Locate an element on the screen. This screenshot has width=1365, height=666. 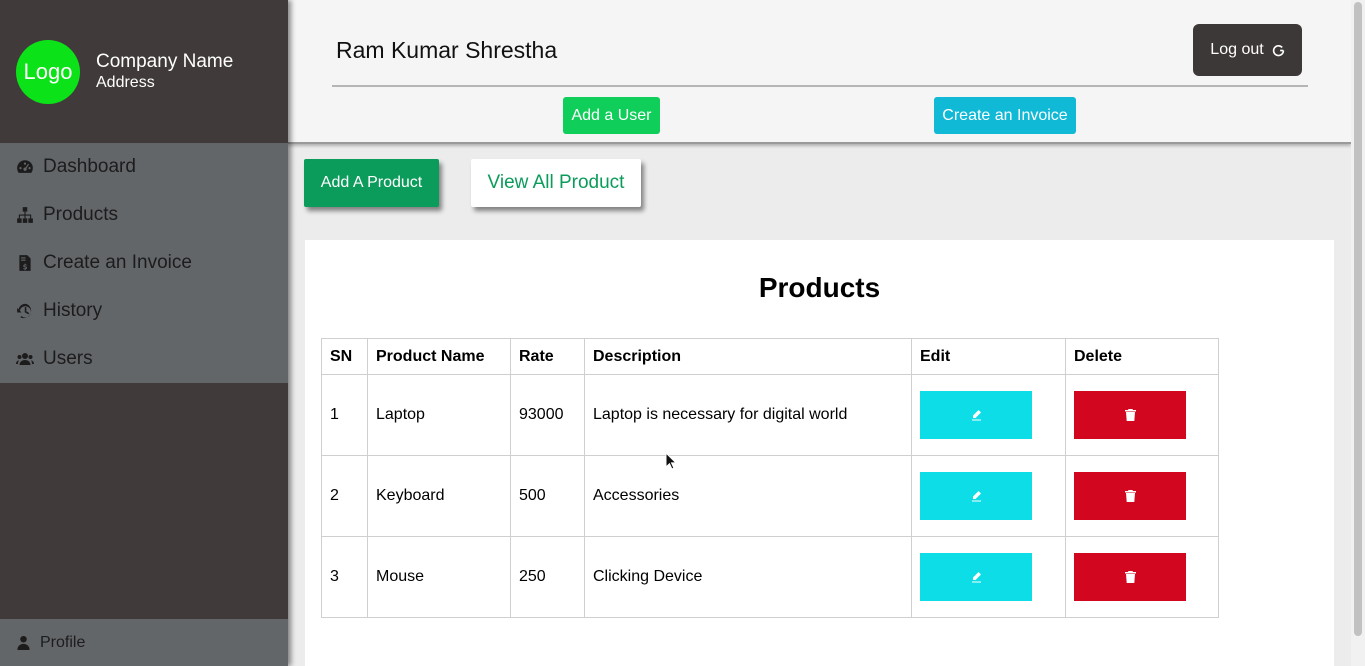
logout-button: Log out is located at coordinates (1247, 50).